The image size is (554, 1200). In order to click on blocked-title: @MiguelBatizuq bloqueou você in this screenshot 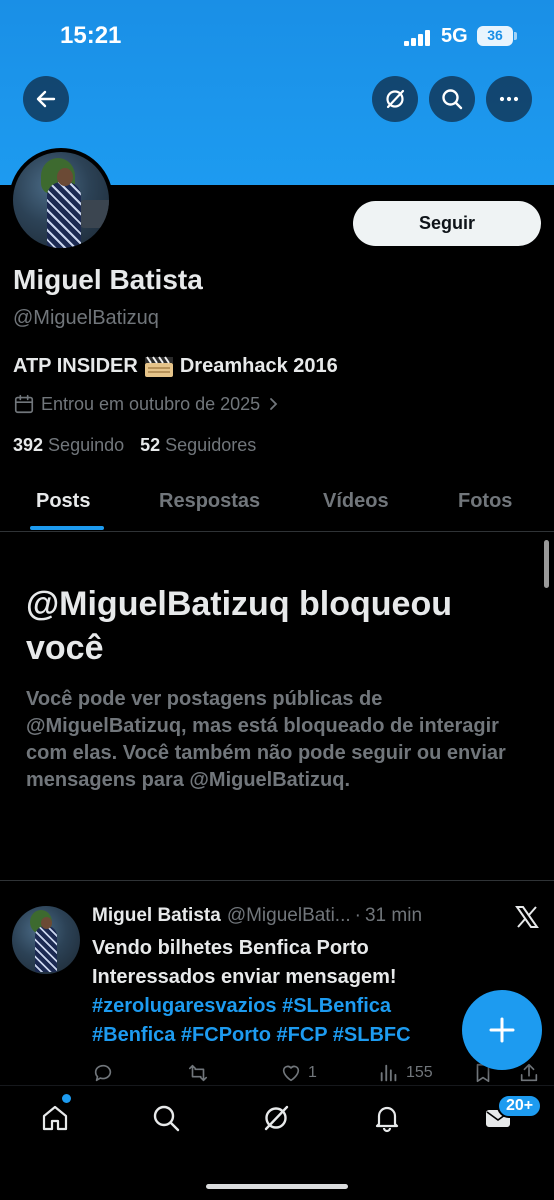, I will do `click(239, 626)`.